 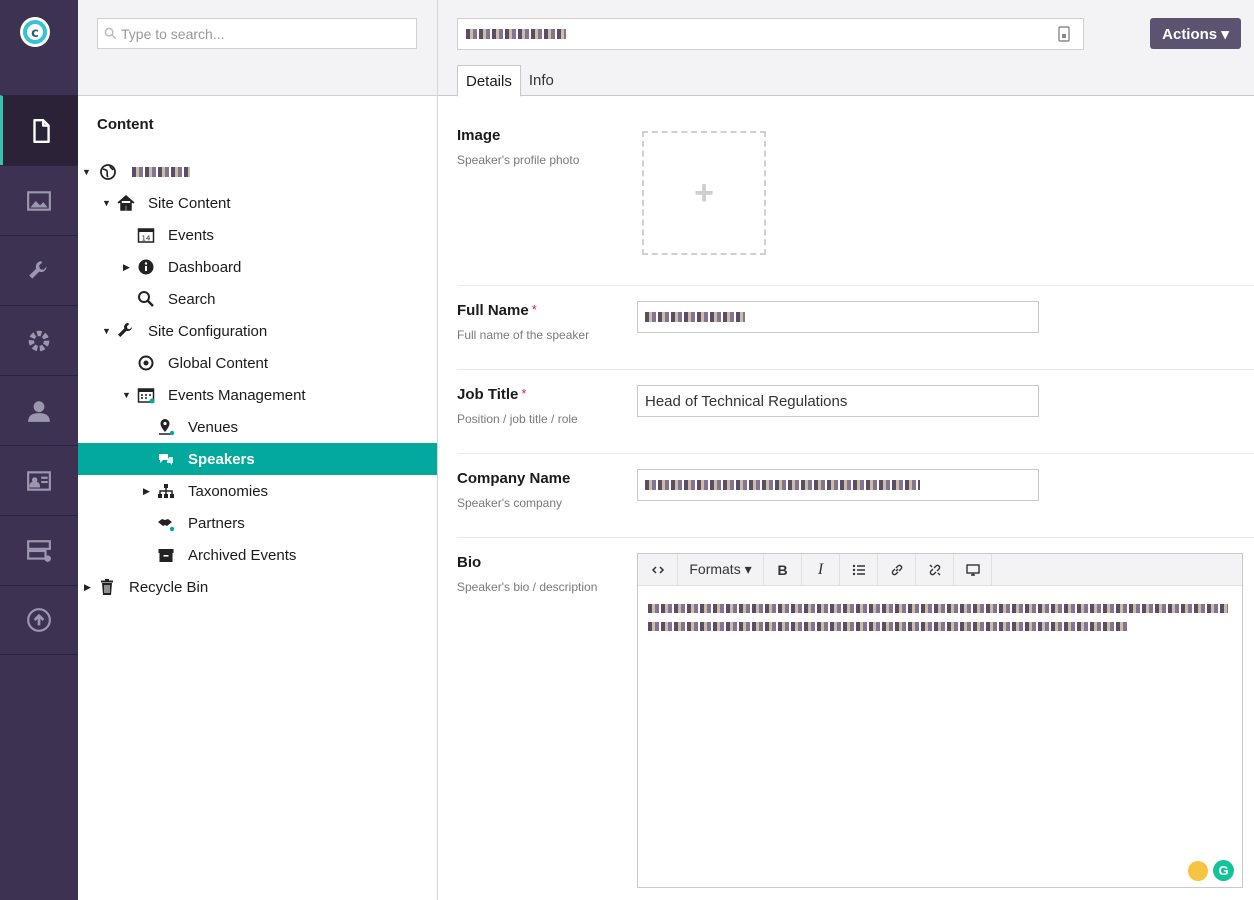 I want to click on rte-content, so click(x=938, y=617).